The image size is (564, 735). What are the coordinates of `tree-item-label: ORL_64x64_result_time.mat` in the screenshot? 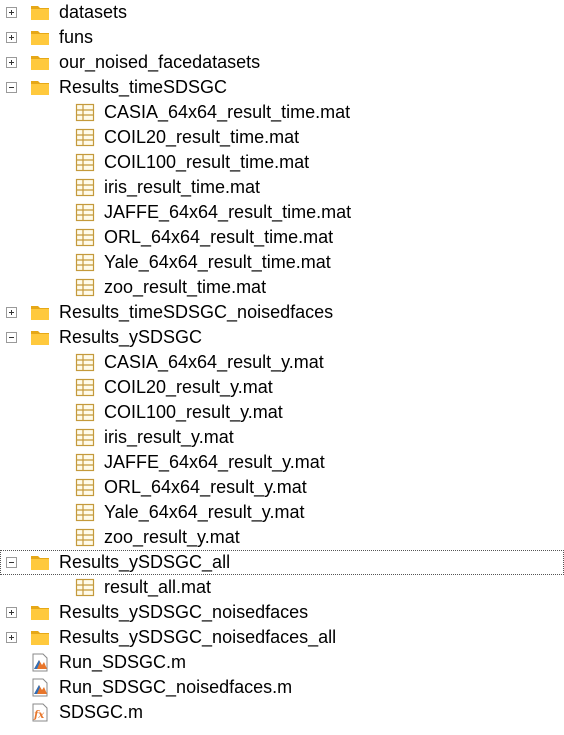 It's located at (219, 237).